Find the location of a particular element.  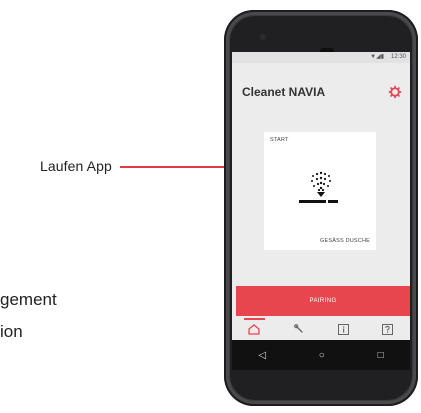

android-nav-bar: ◁ ○ □ is located at coordinates (321, 355).